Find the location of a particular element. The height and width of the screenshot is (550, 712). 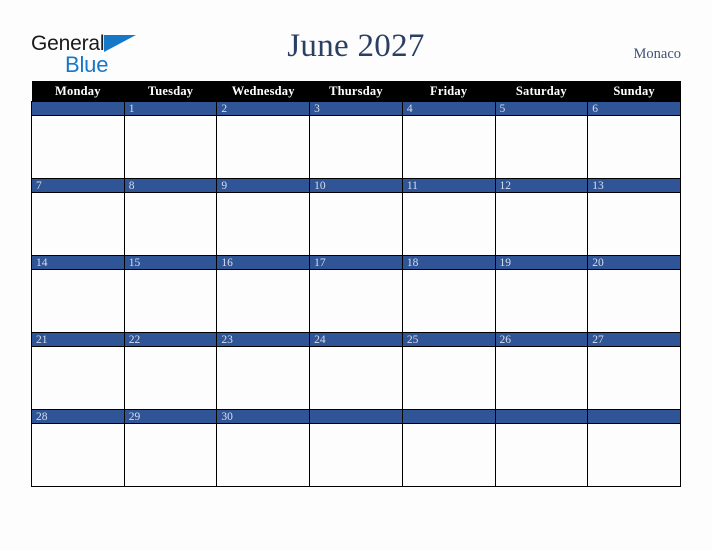

calendar-day-cell: 7 is located at coordinates (78, 216).